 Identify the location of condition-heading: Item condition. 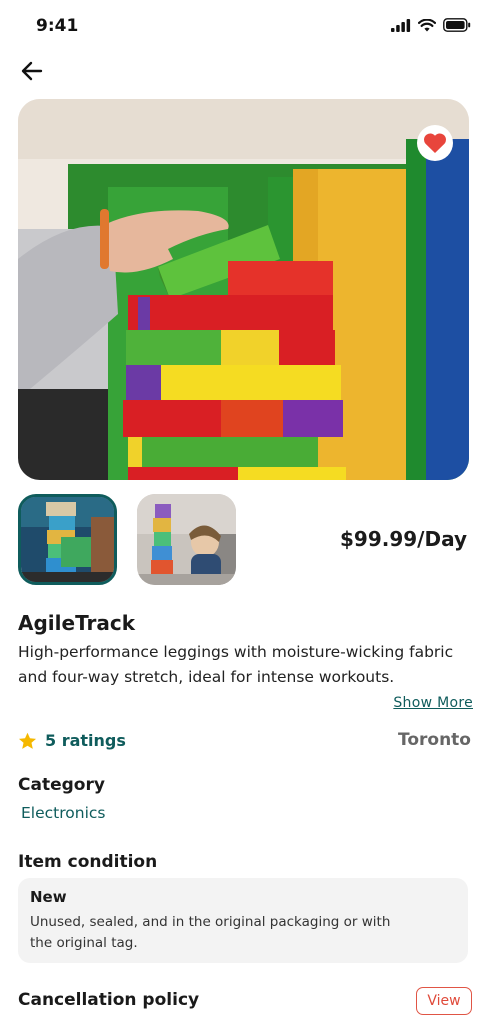
(88, 862).